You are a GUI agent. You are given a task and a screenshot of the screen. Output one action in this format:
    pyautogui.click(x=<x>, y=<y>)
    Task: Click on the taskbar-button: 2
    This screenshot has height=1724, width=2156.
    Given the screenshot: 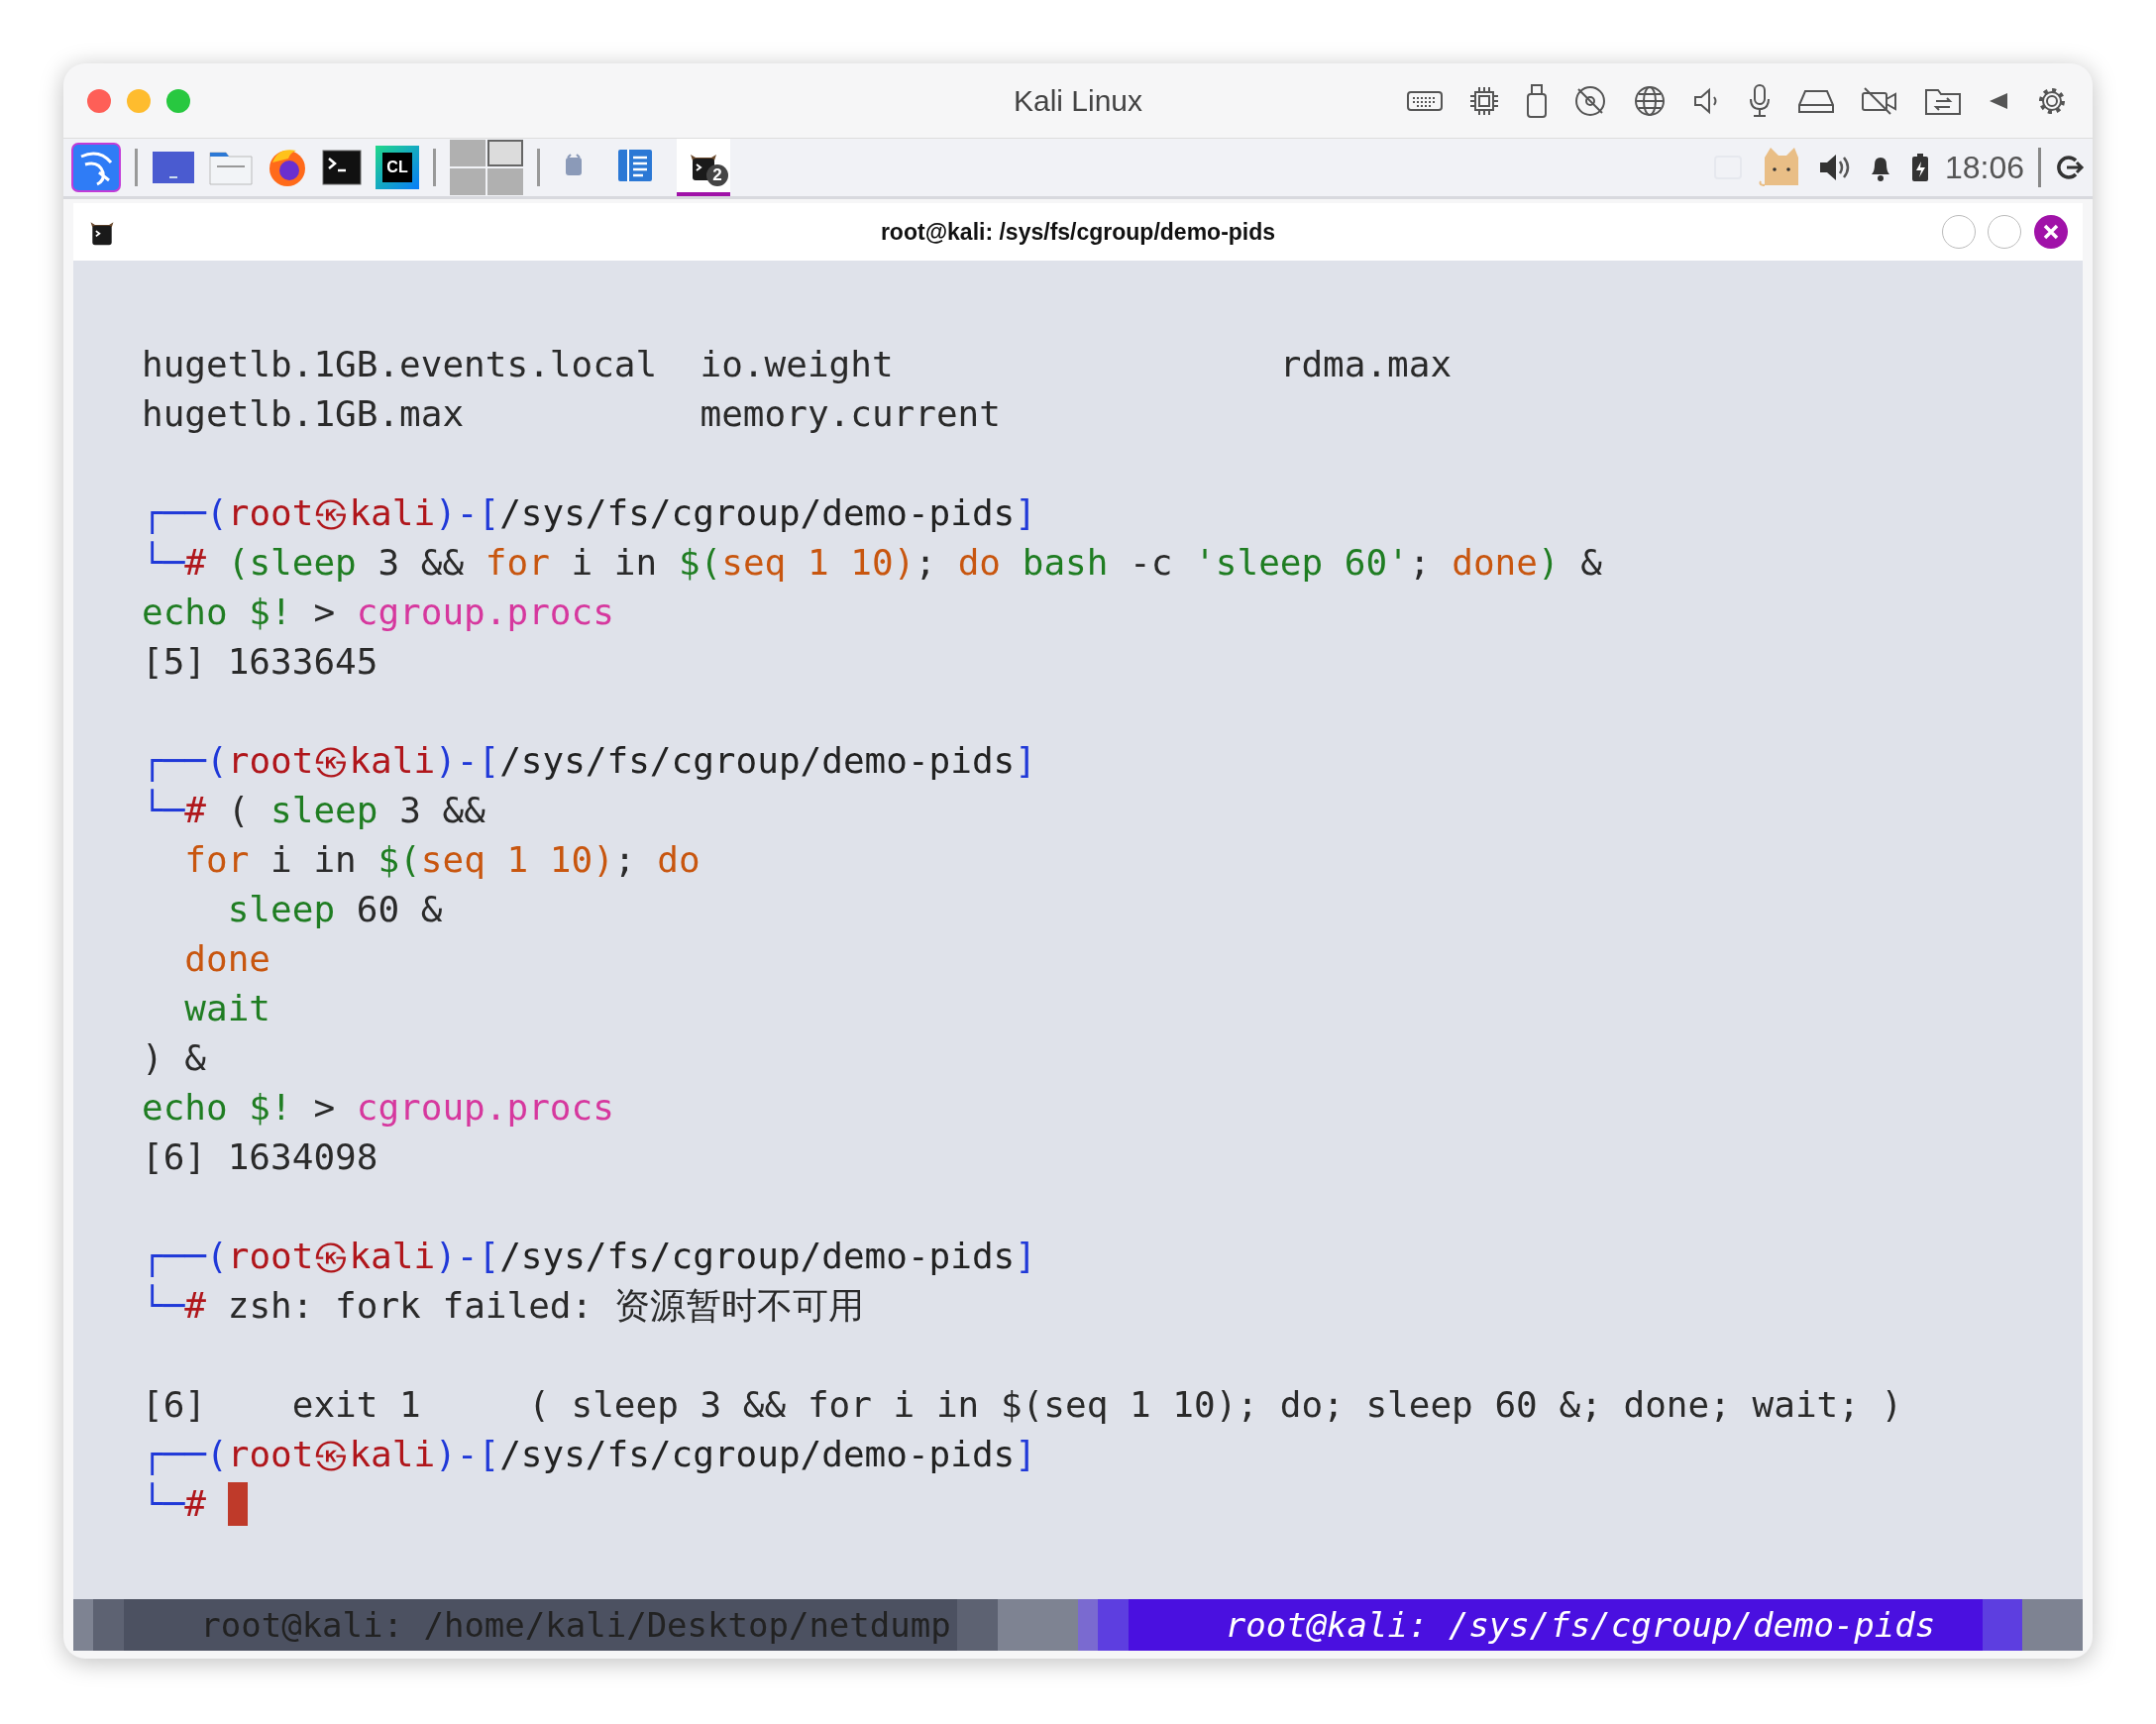 What is the action you would take?
    pyautogui.click(x=703, y=167)
    